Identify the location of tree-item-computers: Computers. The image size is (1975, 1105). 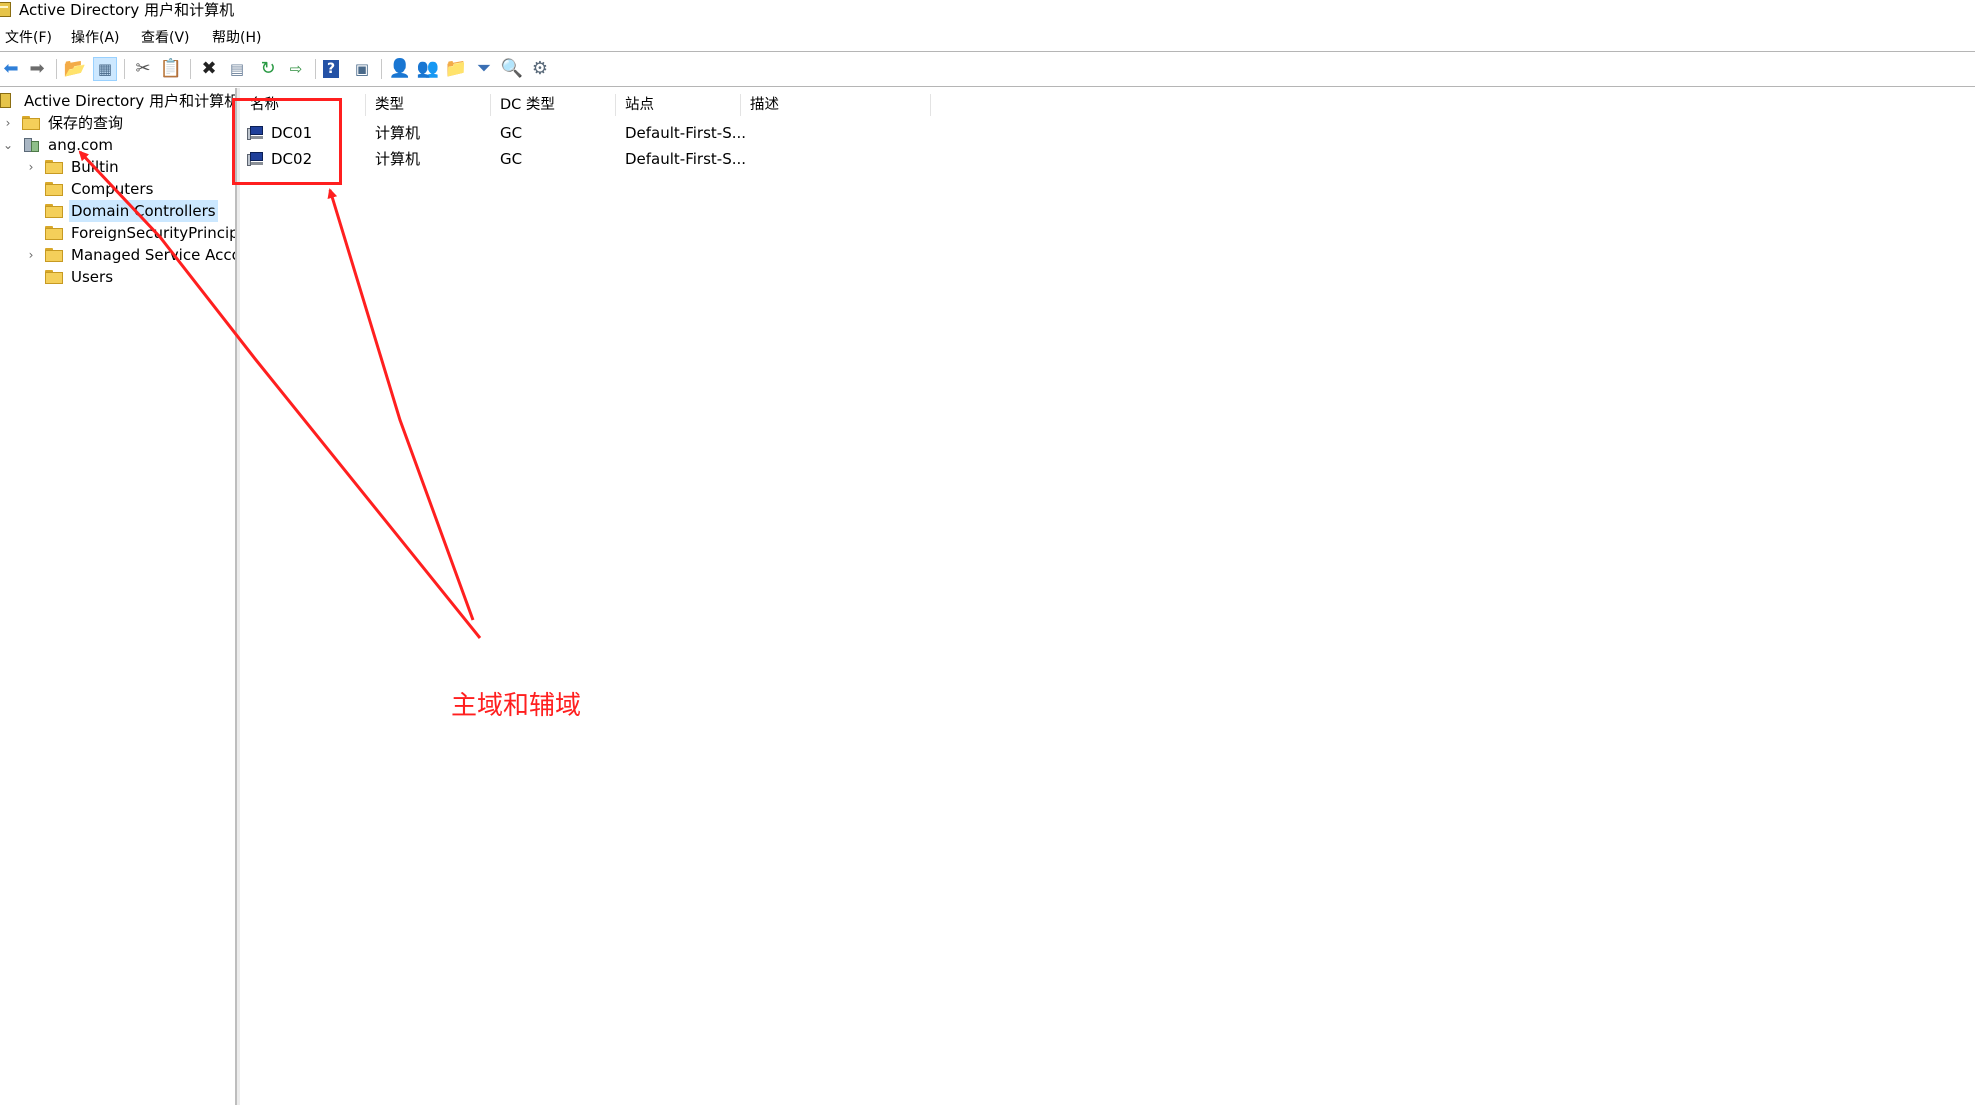
(117, 189).